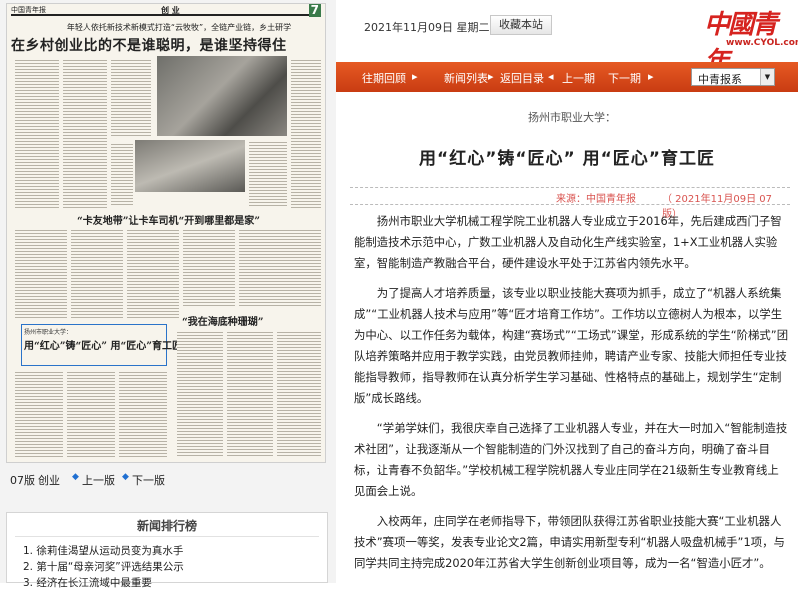 The height and width of the screenshot is (590, 798). What do you see at coordinates (167, 536) in the screenshot?
I see `ranking-divider` at bounding box center [167, 536].